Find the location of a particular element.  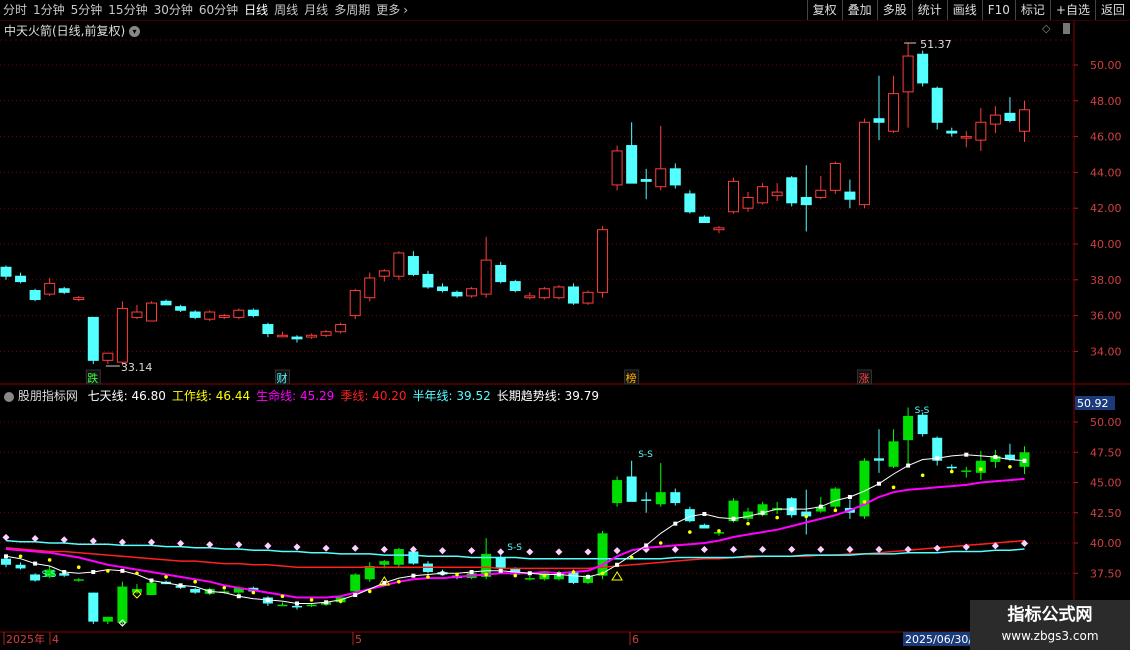

x-axis-label: 5 is located at coordinates (358, 639).